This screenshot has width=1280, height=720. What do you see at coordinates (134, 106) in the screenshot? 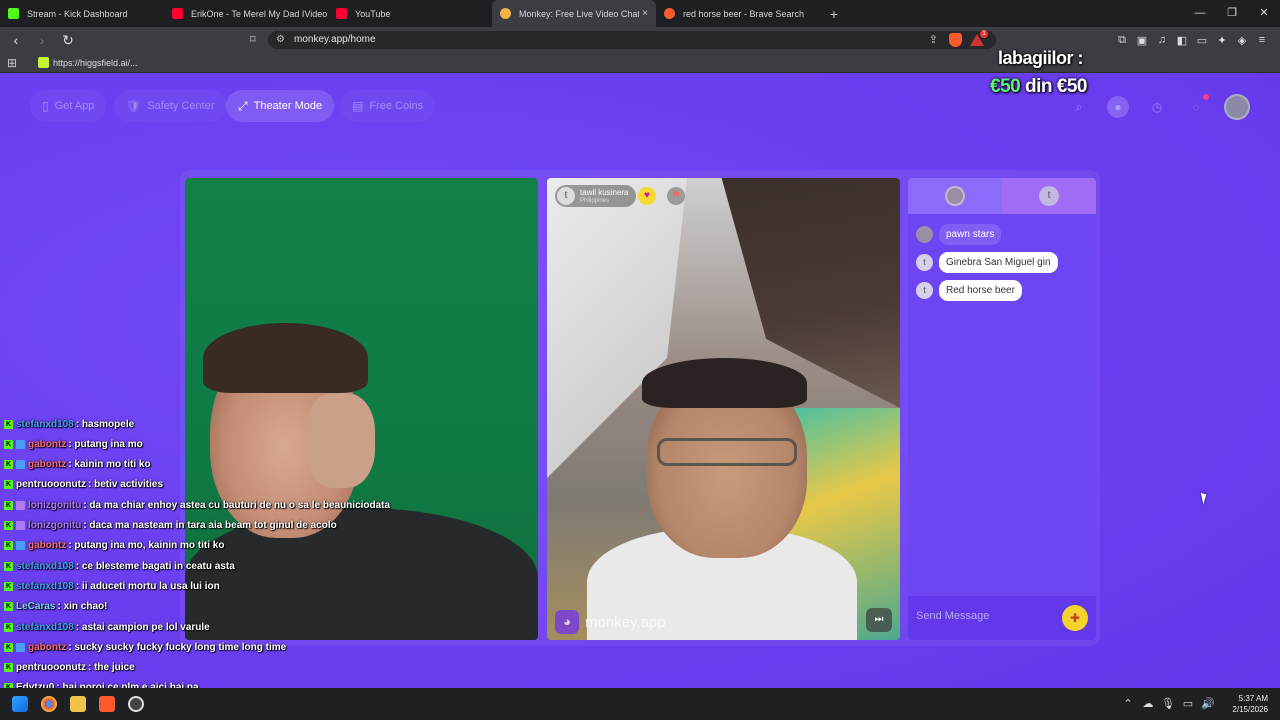
I see `shield-icon: 🛡` at bounding box center [134, 106].